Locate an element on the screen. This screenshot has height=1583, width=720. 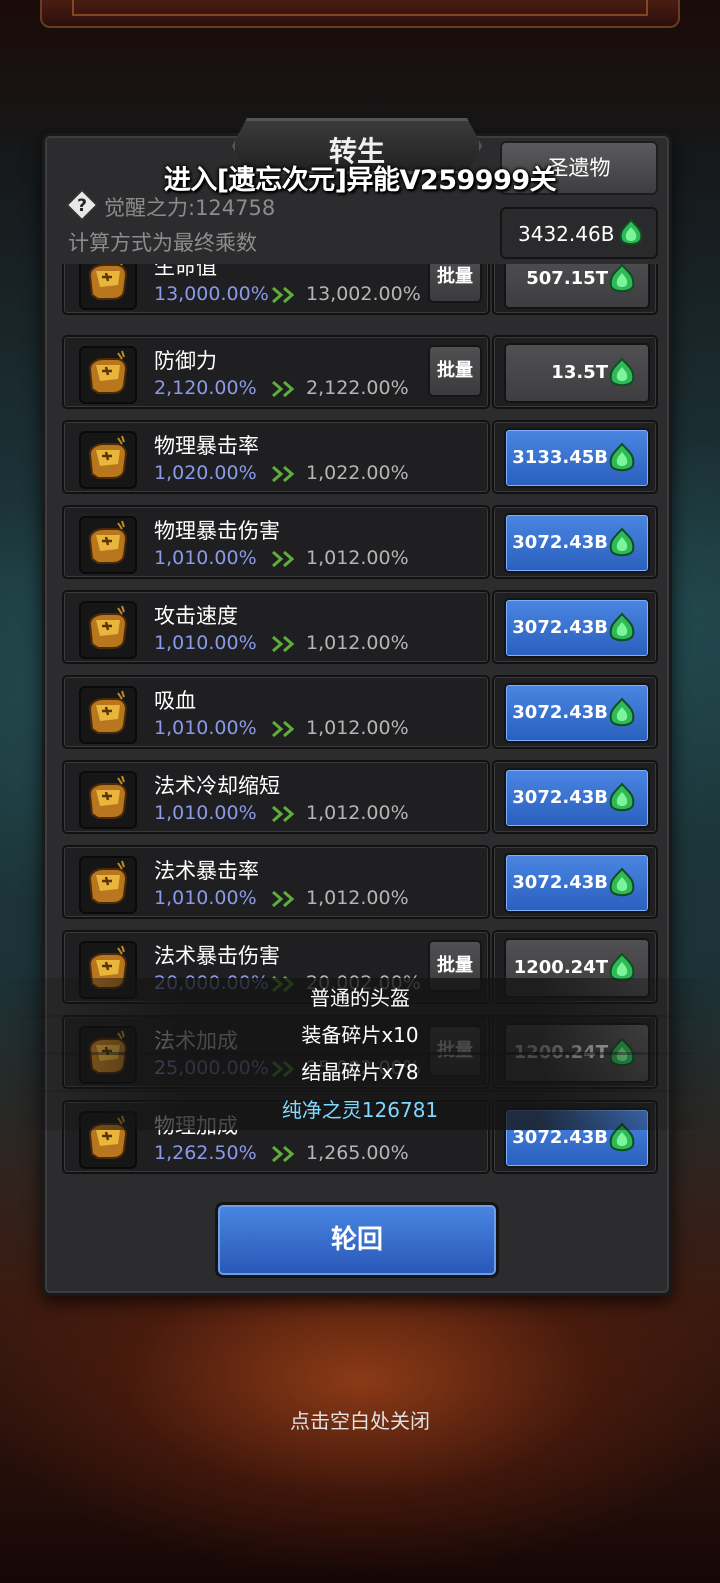
close-hint: 点击空白处关闭 is located at coordinates (360, 1419).